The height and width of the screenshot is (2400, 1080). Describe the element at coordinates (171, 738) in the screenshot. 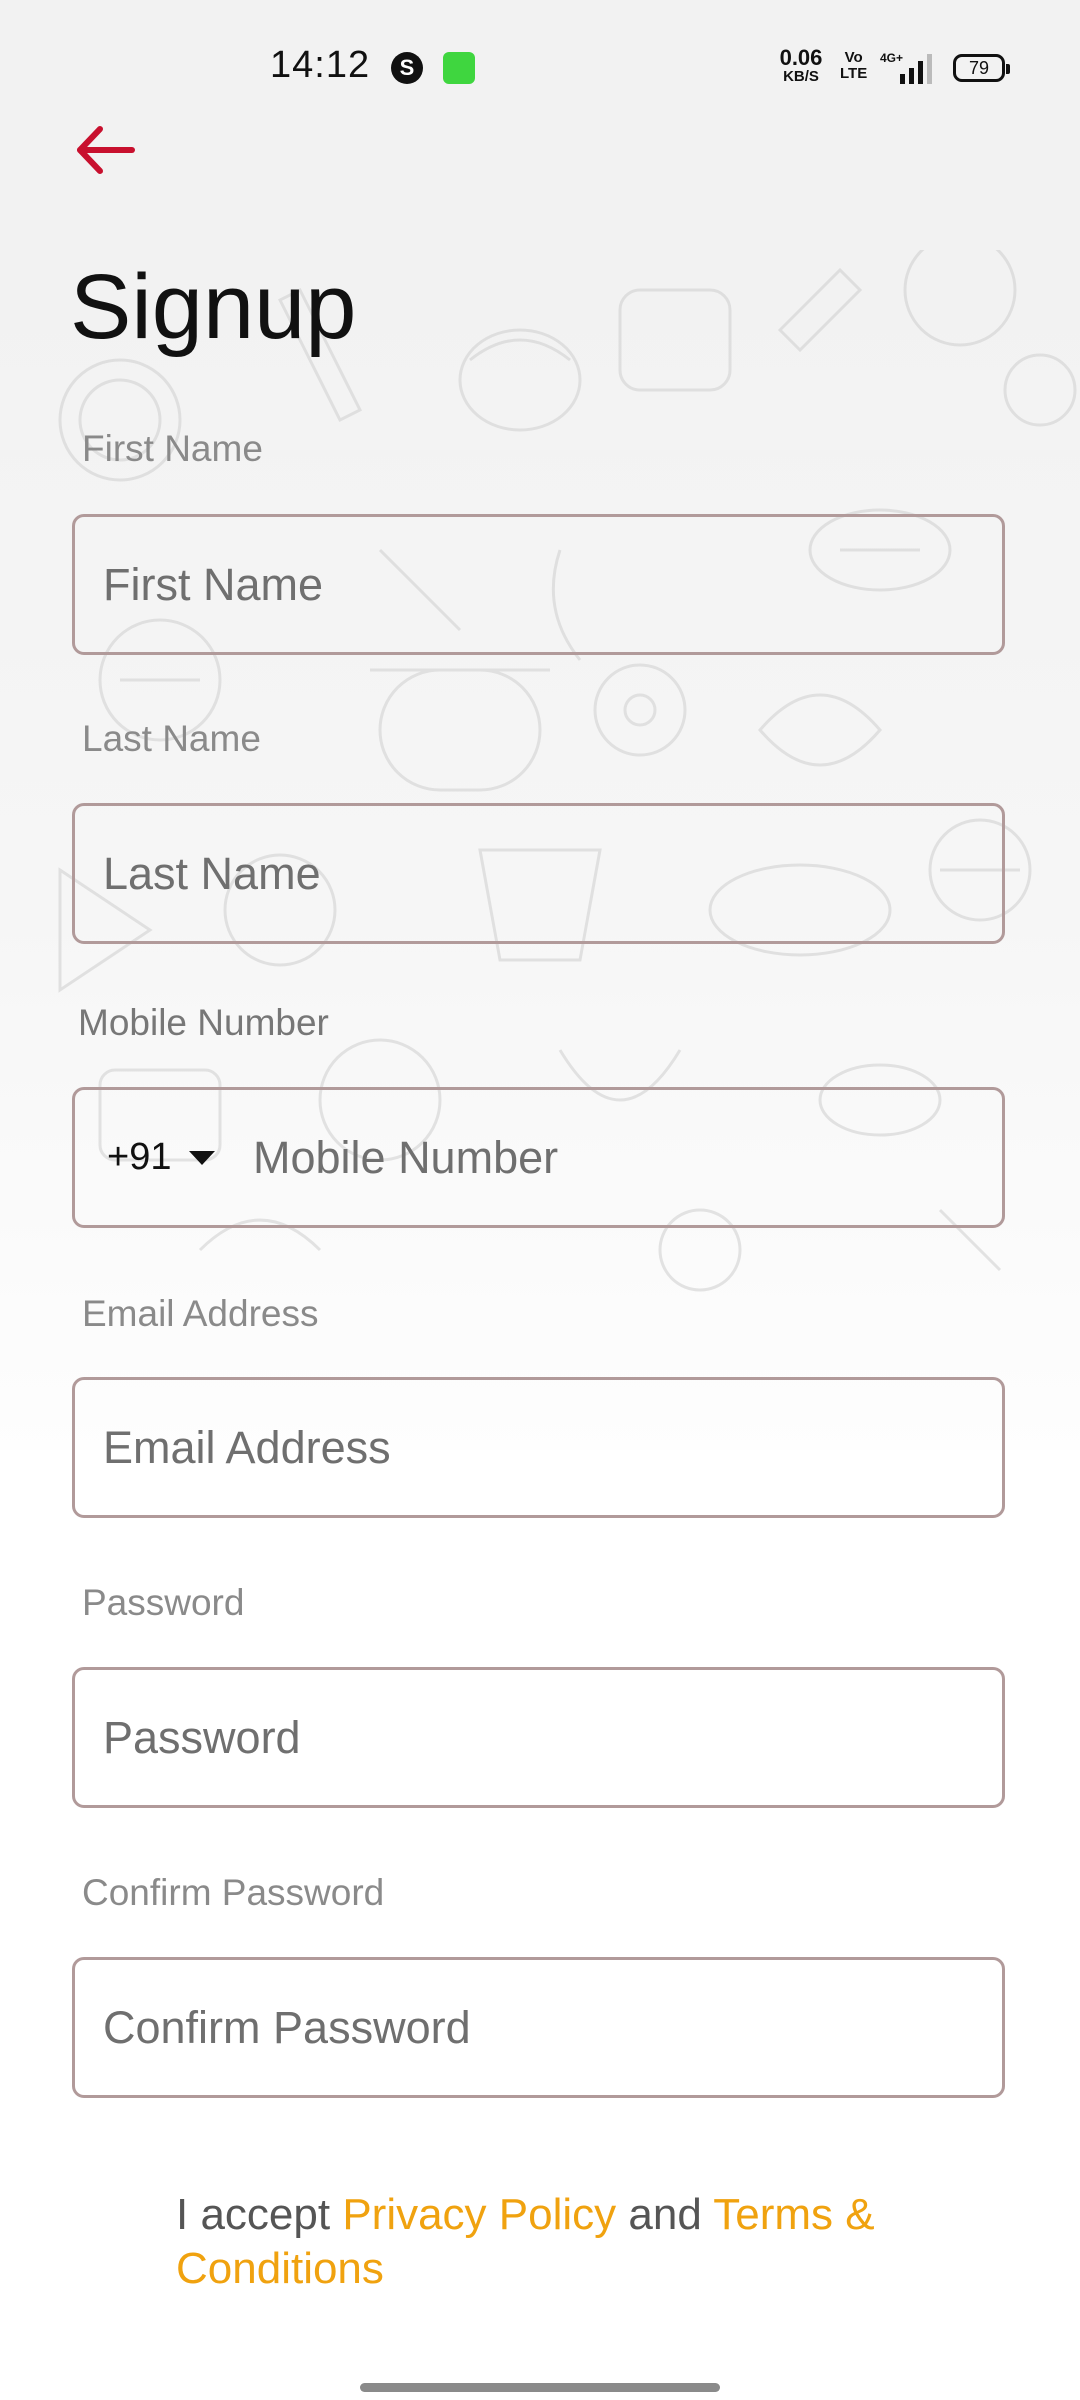

I see `last-name-label: Last Name` at that location.